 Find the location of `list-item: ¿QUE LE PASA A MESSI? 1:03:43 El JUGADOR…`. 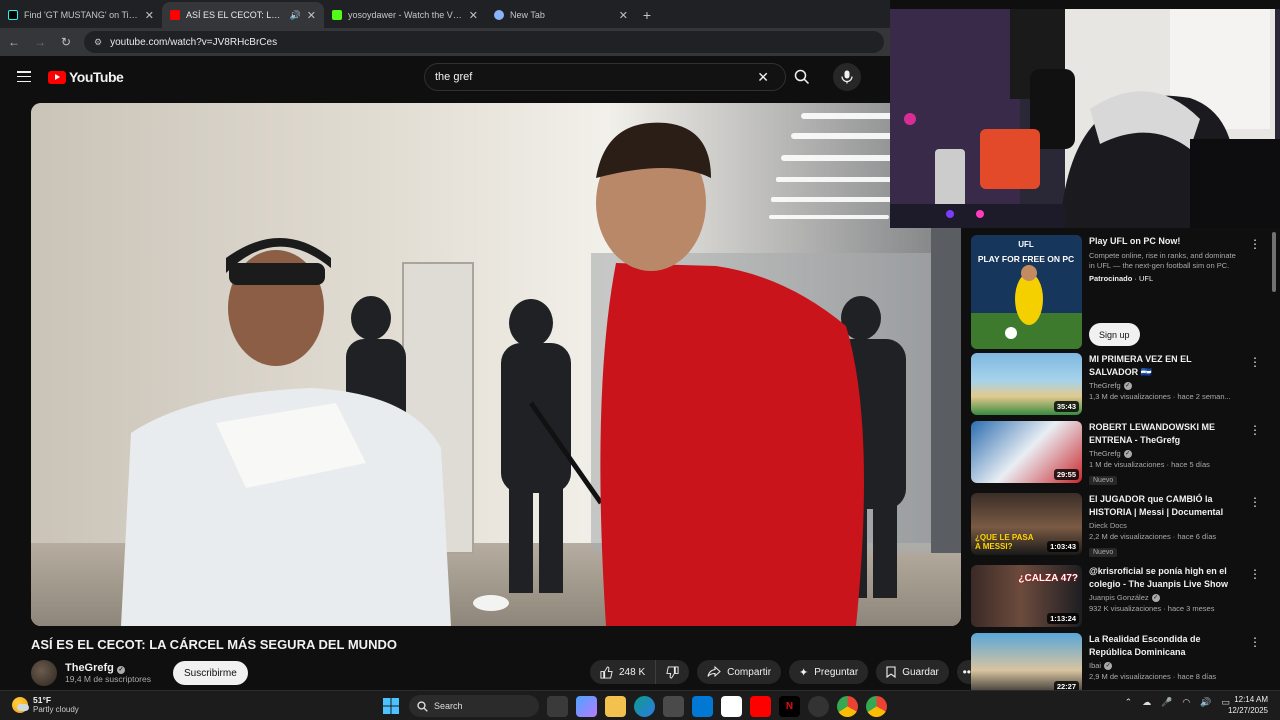

list-item: ¿QUE LE PASA A MESSI? 1:03:43 El JUGADOR… is located at coordinates (1116, 526).